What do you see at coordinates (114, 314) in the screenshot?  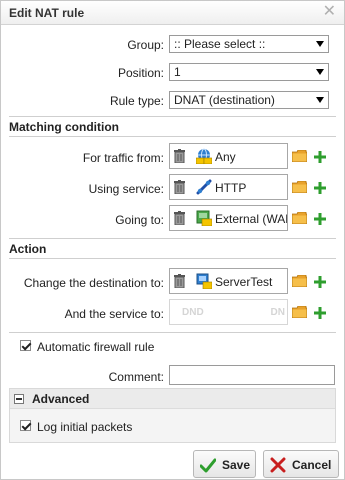 I see `service-to-label: And the service to:` at bounding box center [114, 314].